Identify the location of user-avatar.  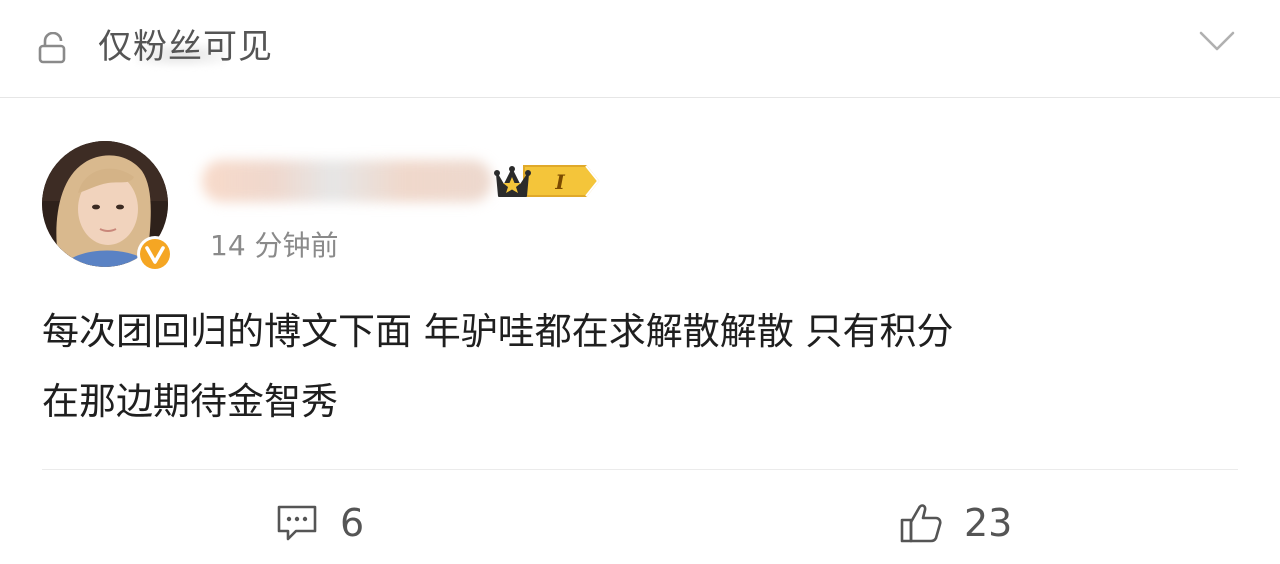
(107, 206).